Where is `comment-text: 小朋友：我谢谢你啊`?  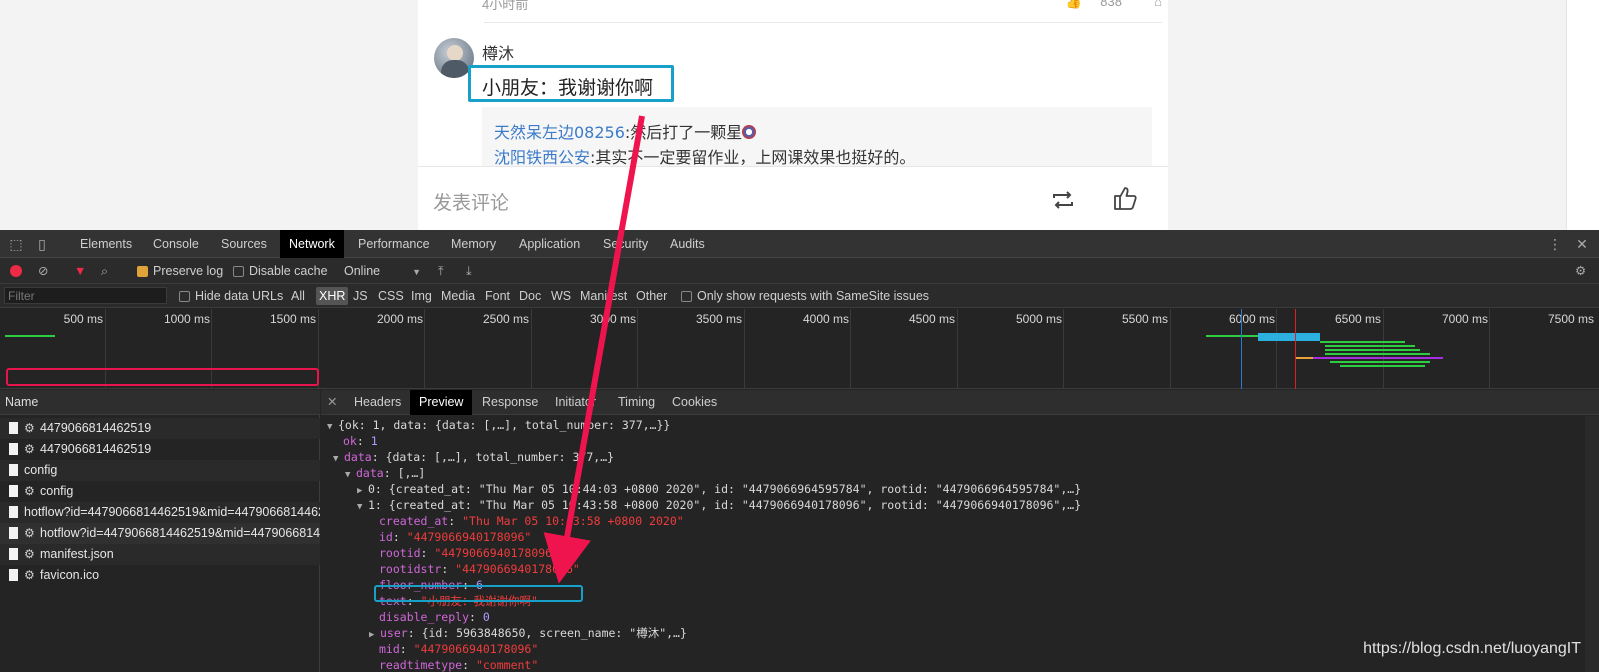
comment-text: 小朋友：我谢谢你啊 is located at coordinates (568, 88).